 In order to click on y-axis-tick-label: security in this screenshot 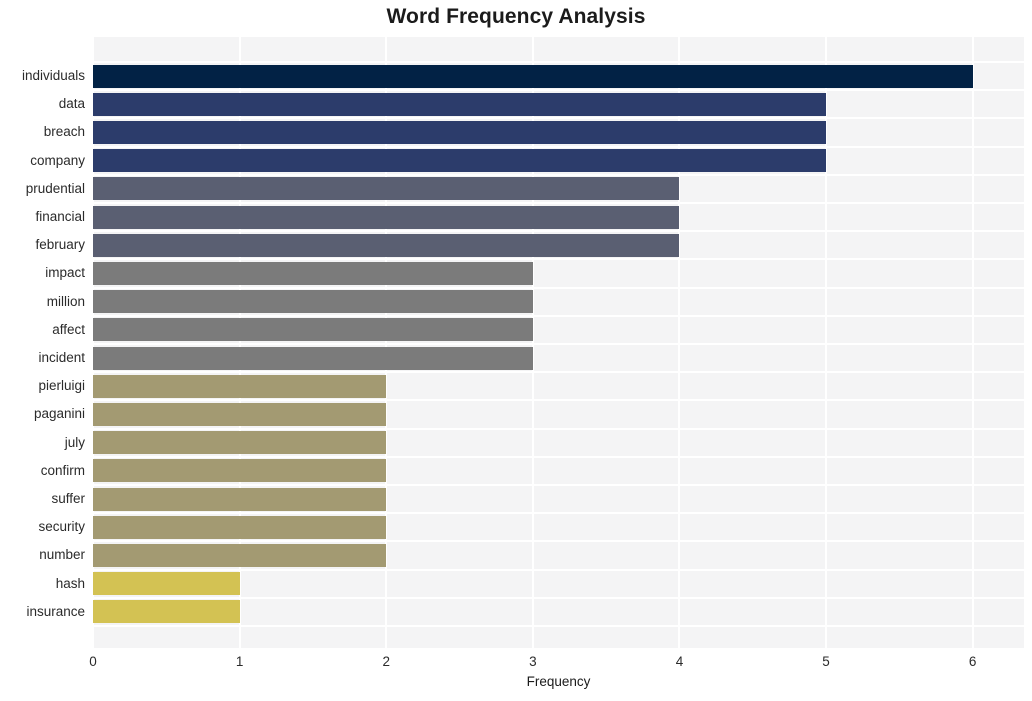, I will do `click(61, 527)`.